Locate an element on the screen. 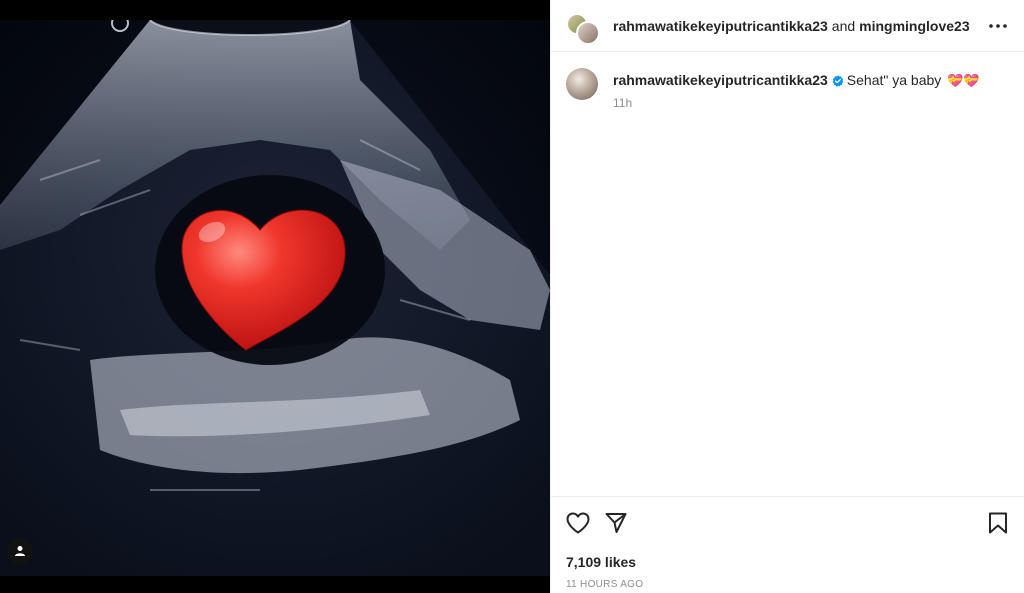  verified-badge-icon is located at coordinates (838, 81).